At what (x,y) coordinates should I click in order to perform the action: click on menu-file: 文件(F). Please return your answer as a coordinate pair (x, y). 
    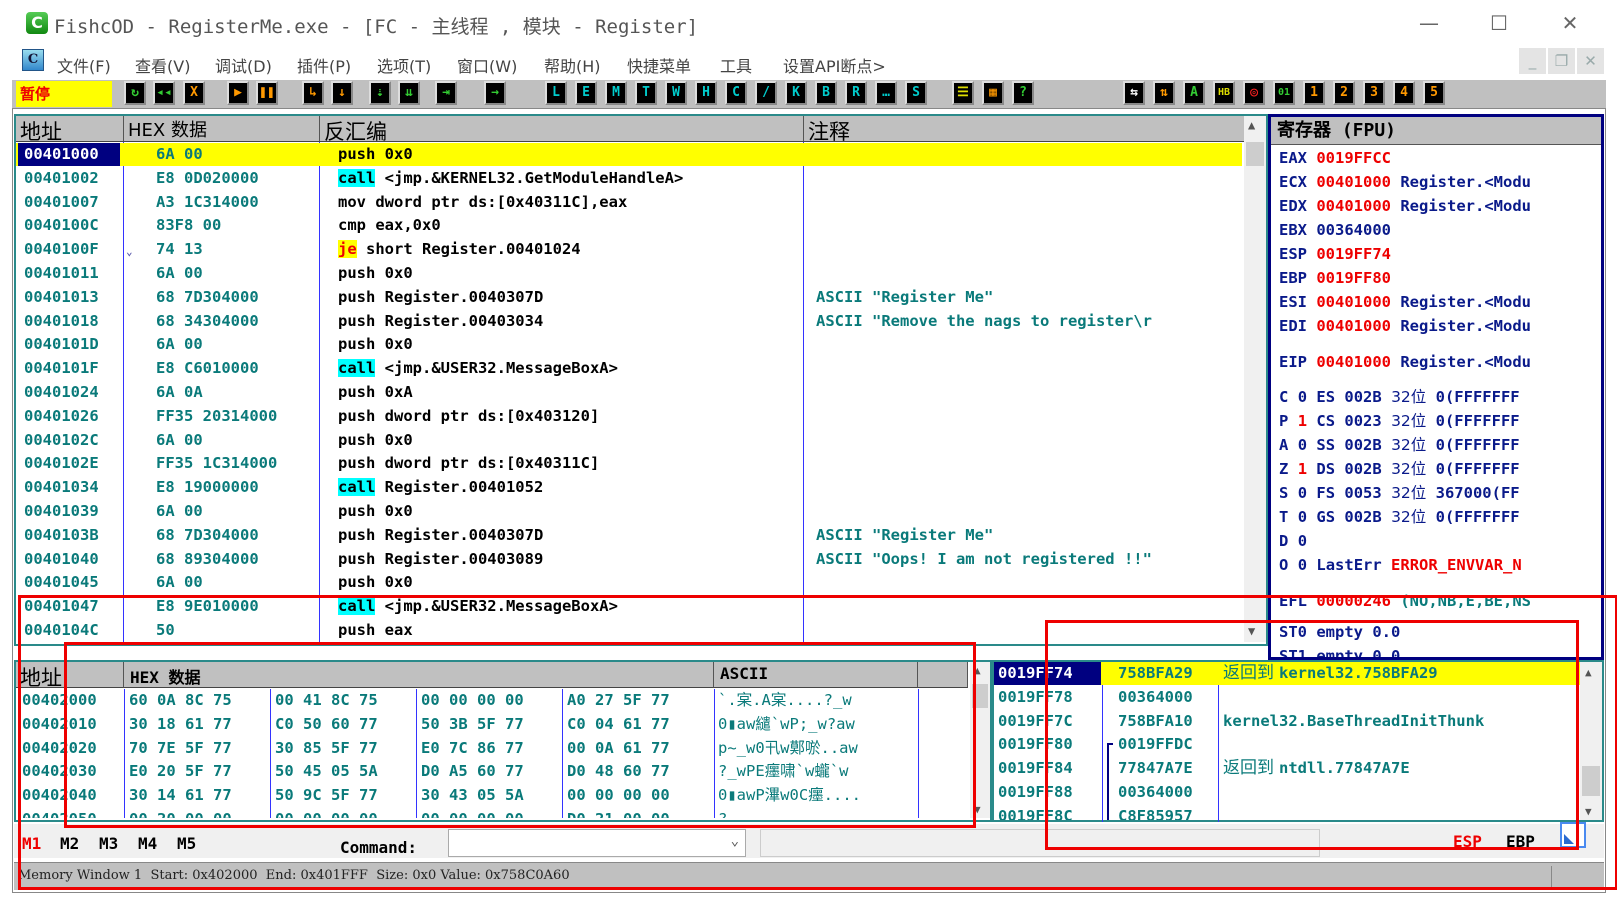
    Looking at the image, I should click on (84, 65).